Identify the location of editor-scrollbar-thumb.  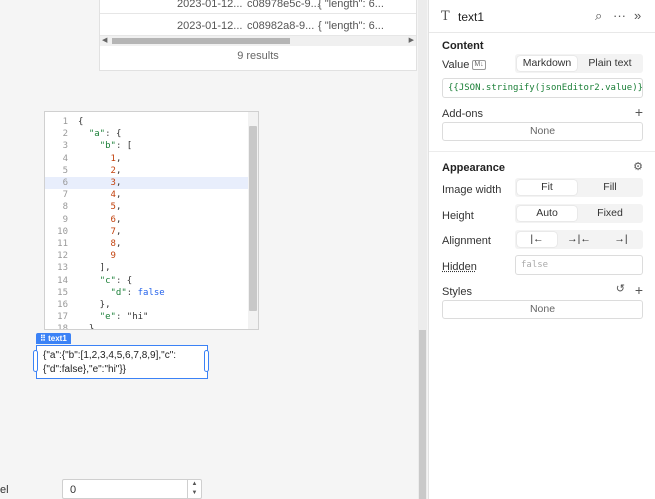
(253, 218).